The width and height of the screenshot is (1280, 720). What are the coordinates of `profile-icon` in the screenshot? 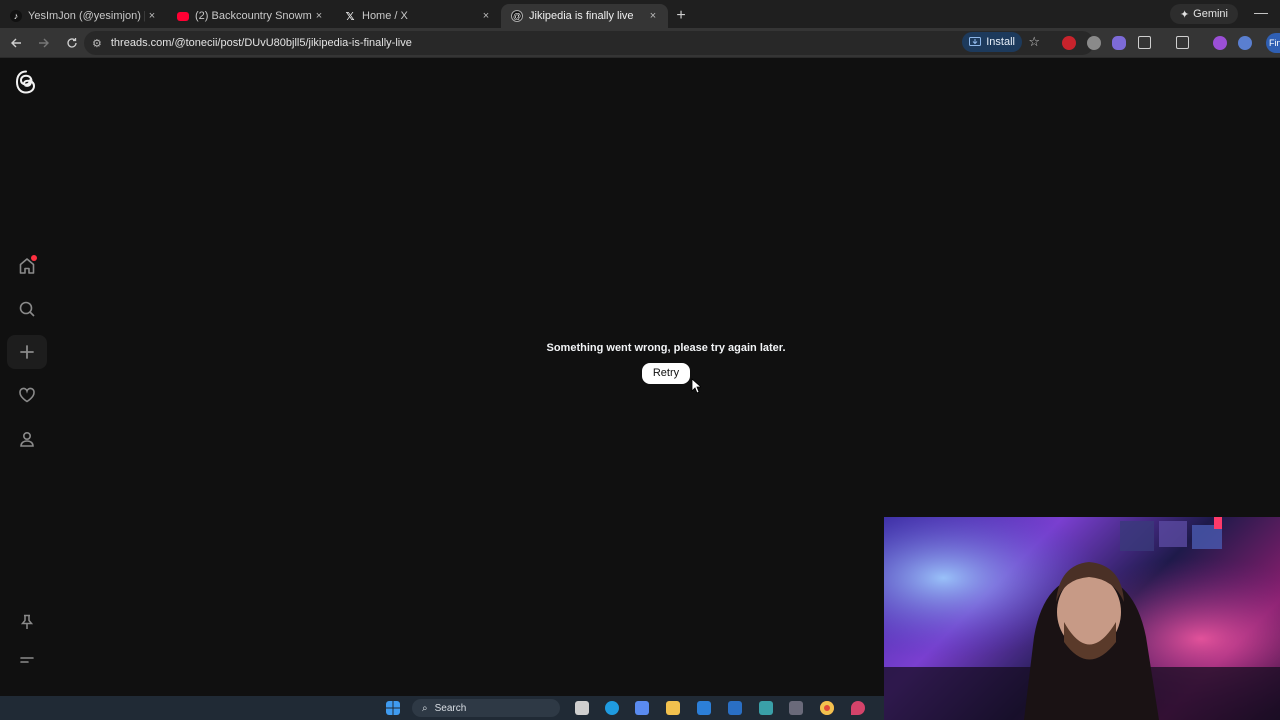 It's located at (27, 439).